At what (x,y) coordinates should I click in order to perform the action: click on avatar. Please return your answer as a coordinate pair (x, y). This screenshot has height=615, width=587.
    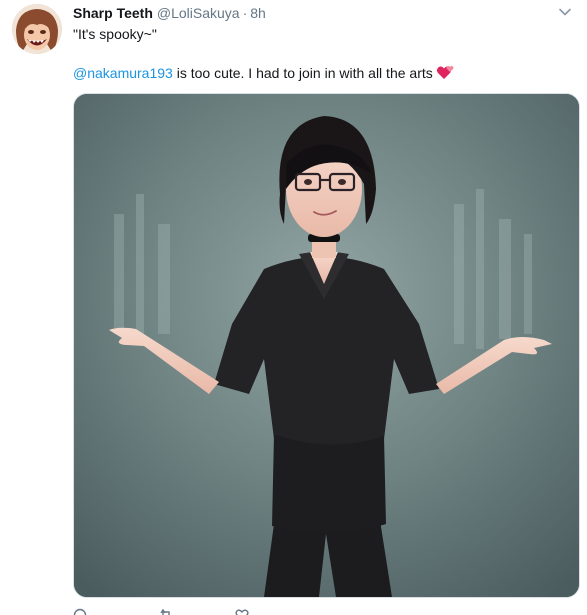
    Looking at the image, I should click on (37, 29).